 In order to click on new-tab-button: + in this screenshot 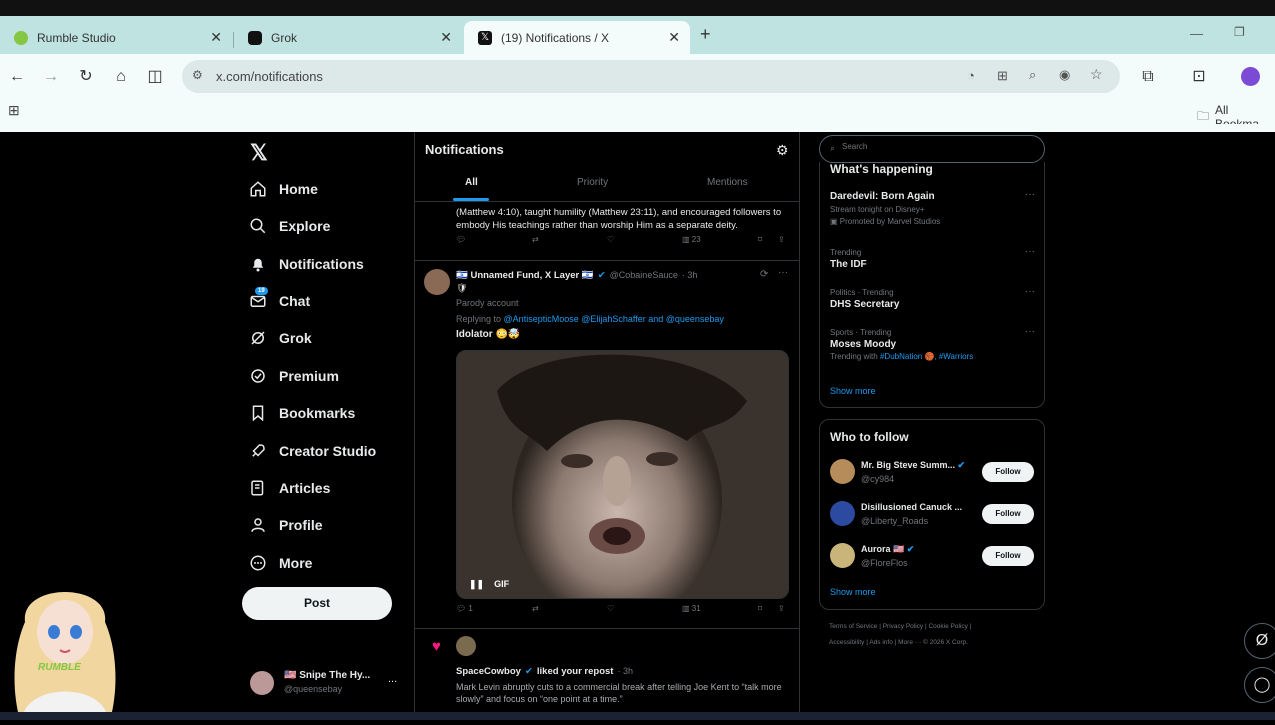, I will do `click(705, 34)`.